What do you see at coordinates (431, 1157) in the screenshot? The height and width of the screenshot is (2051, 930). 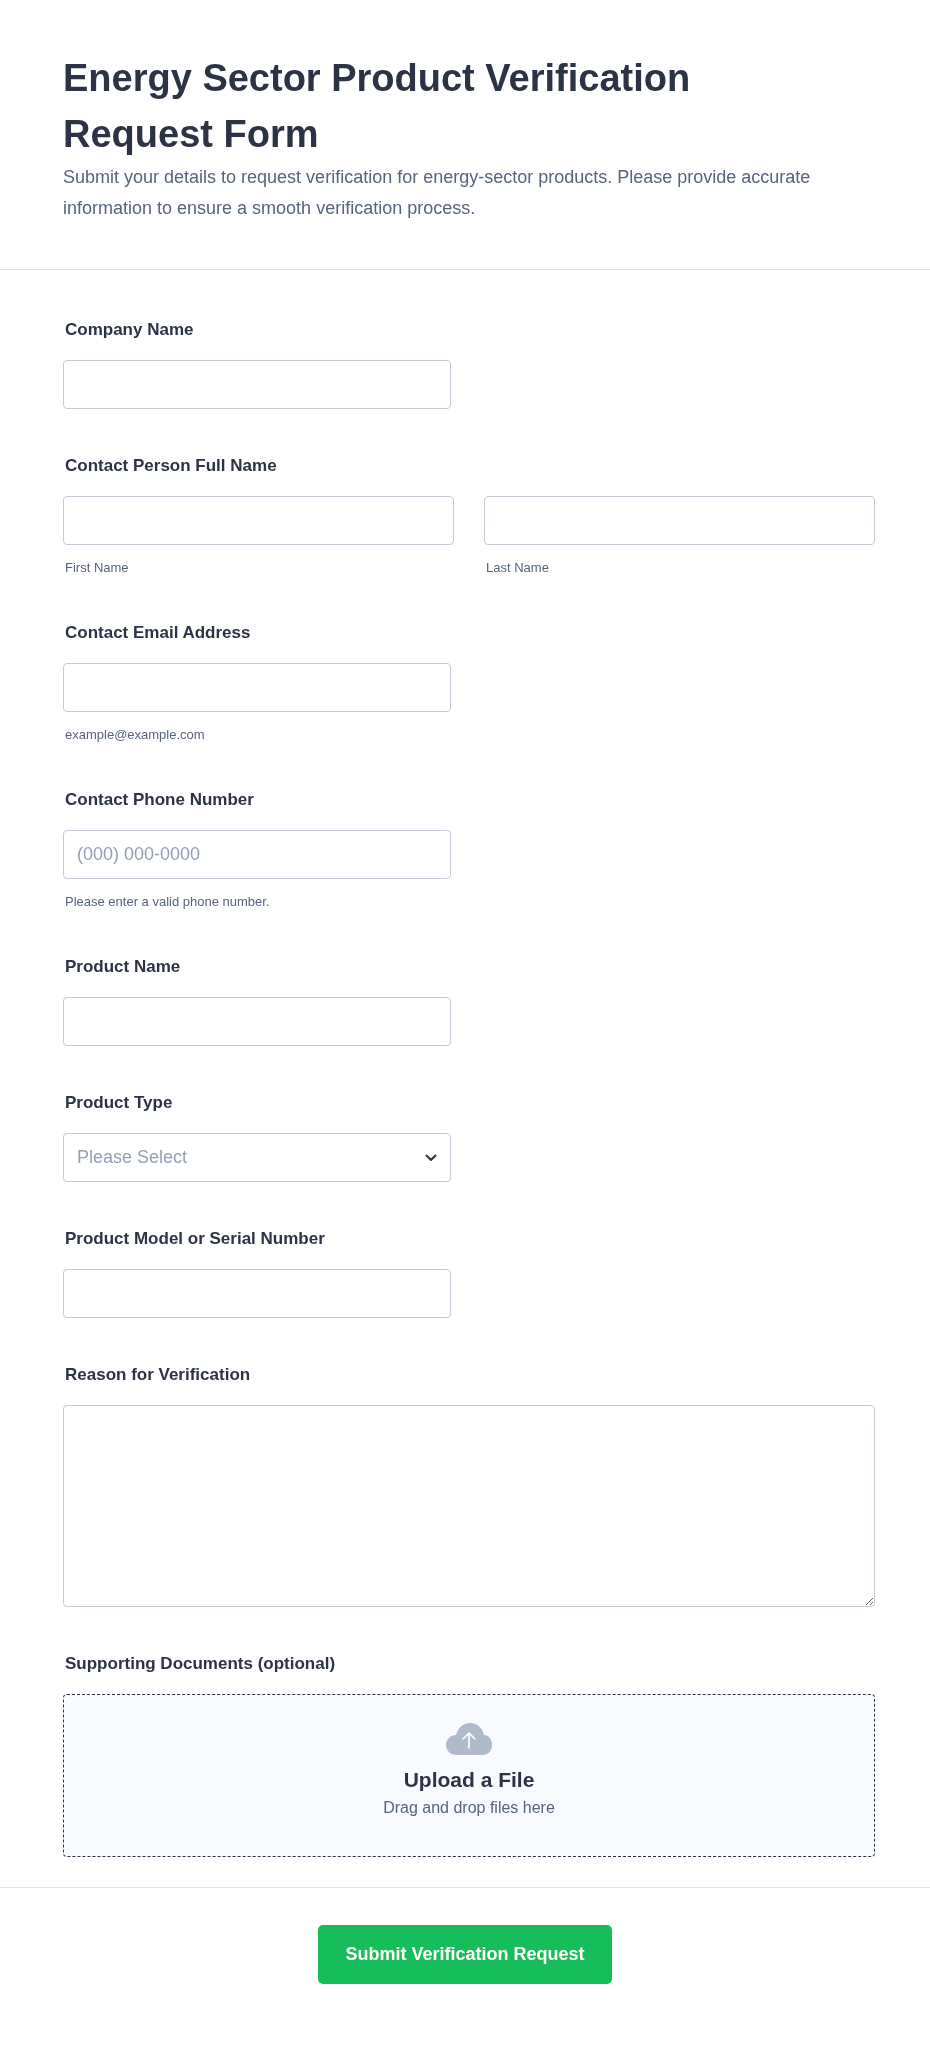 I see `chevron-down-icon` at bounding box center [431, 1157].